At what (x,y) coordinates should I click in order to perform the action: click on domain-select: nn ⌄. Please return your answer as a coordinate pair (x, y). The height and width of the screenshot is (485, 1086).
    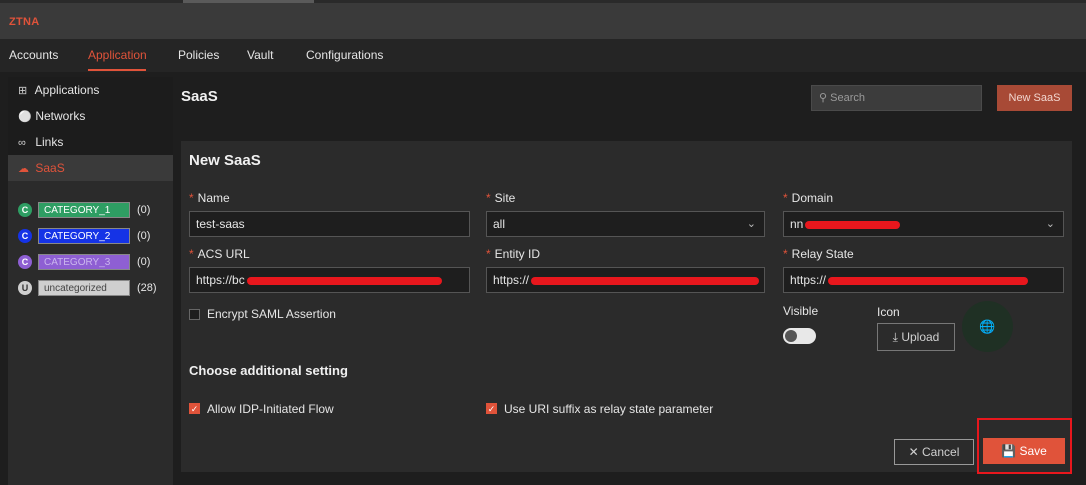
    Looking at the image, I should click on (923, 224).